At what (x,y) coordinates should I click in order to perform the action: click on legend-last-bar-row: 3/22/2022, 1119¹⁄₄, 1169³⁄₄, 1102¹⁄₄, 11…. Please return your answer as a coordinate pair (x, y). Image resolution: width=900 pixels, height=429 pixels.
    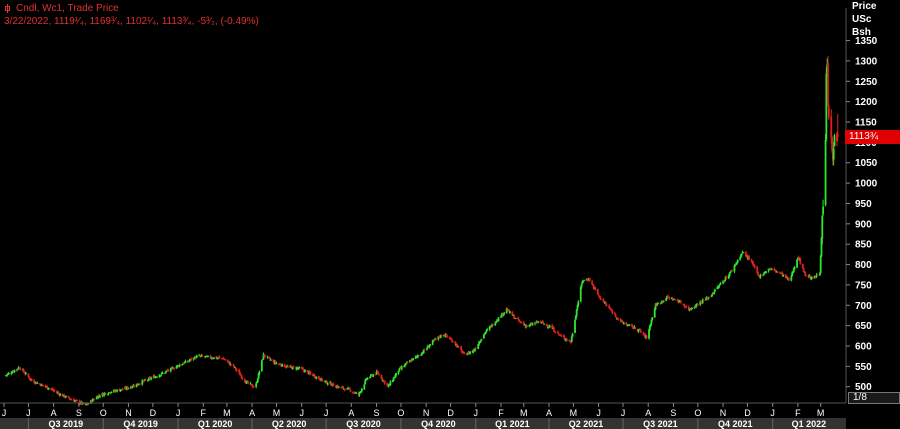
    Looking at the image, I should click on (131, 21).